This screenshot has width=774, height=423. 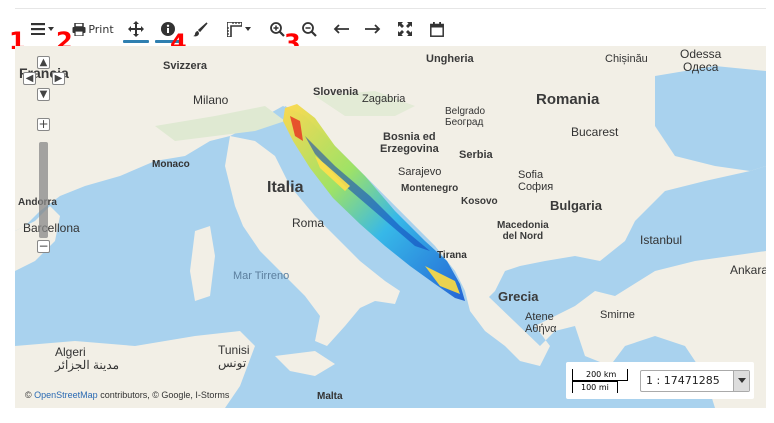 What do you see at coordinates (43, 62) in the screenshot?
I see `pan-up-button: ▲` at bounding box center [43, 62].